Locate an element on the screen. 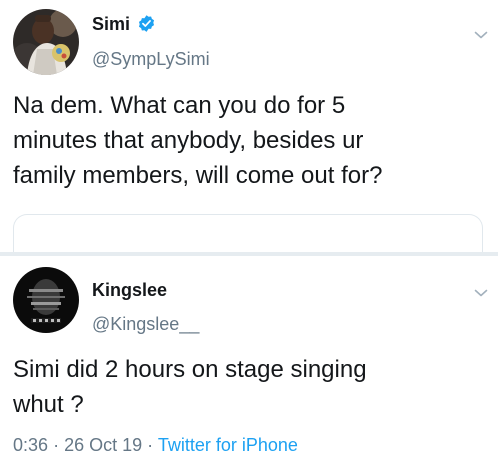 The width and height of the screenshot is (498, 466). verified-badge-icon is located at coordinates (146, 23).